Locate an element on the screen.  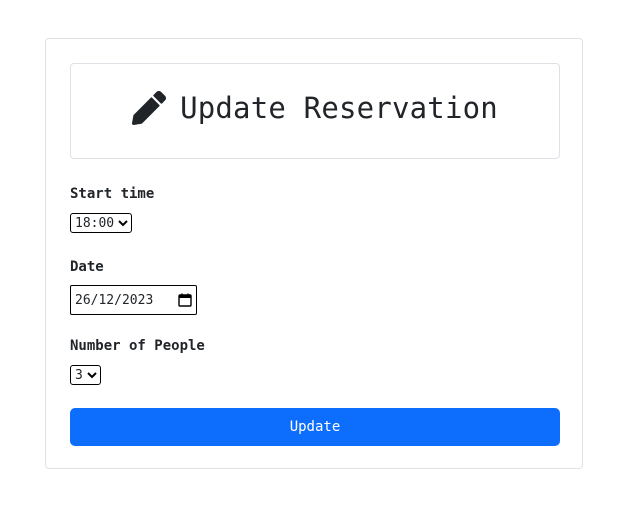
date-input: 26/12/2023 is located at coordinates (133, 300).